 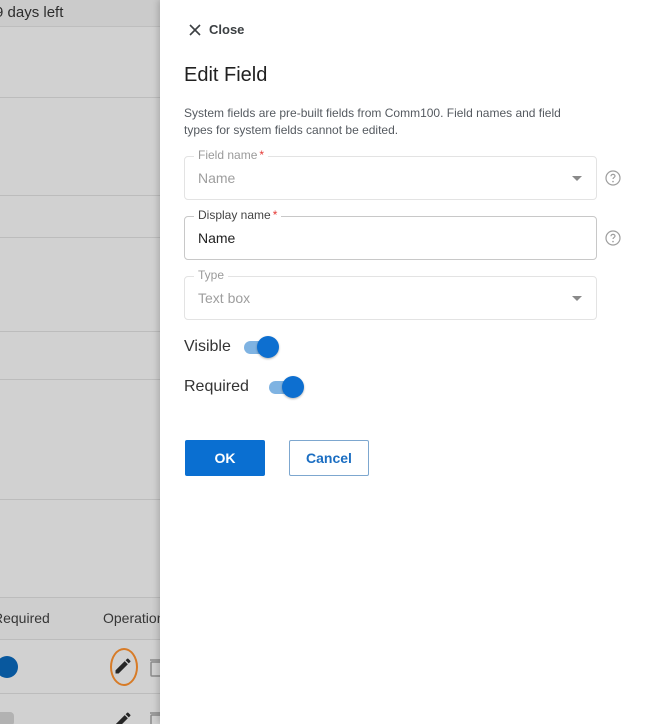 I want to click on required-toggle-row: Required, so click(x=244, y=387).